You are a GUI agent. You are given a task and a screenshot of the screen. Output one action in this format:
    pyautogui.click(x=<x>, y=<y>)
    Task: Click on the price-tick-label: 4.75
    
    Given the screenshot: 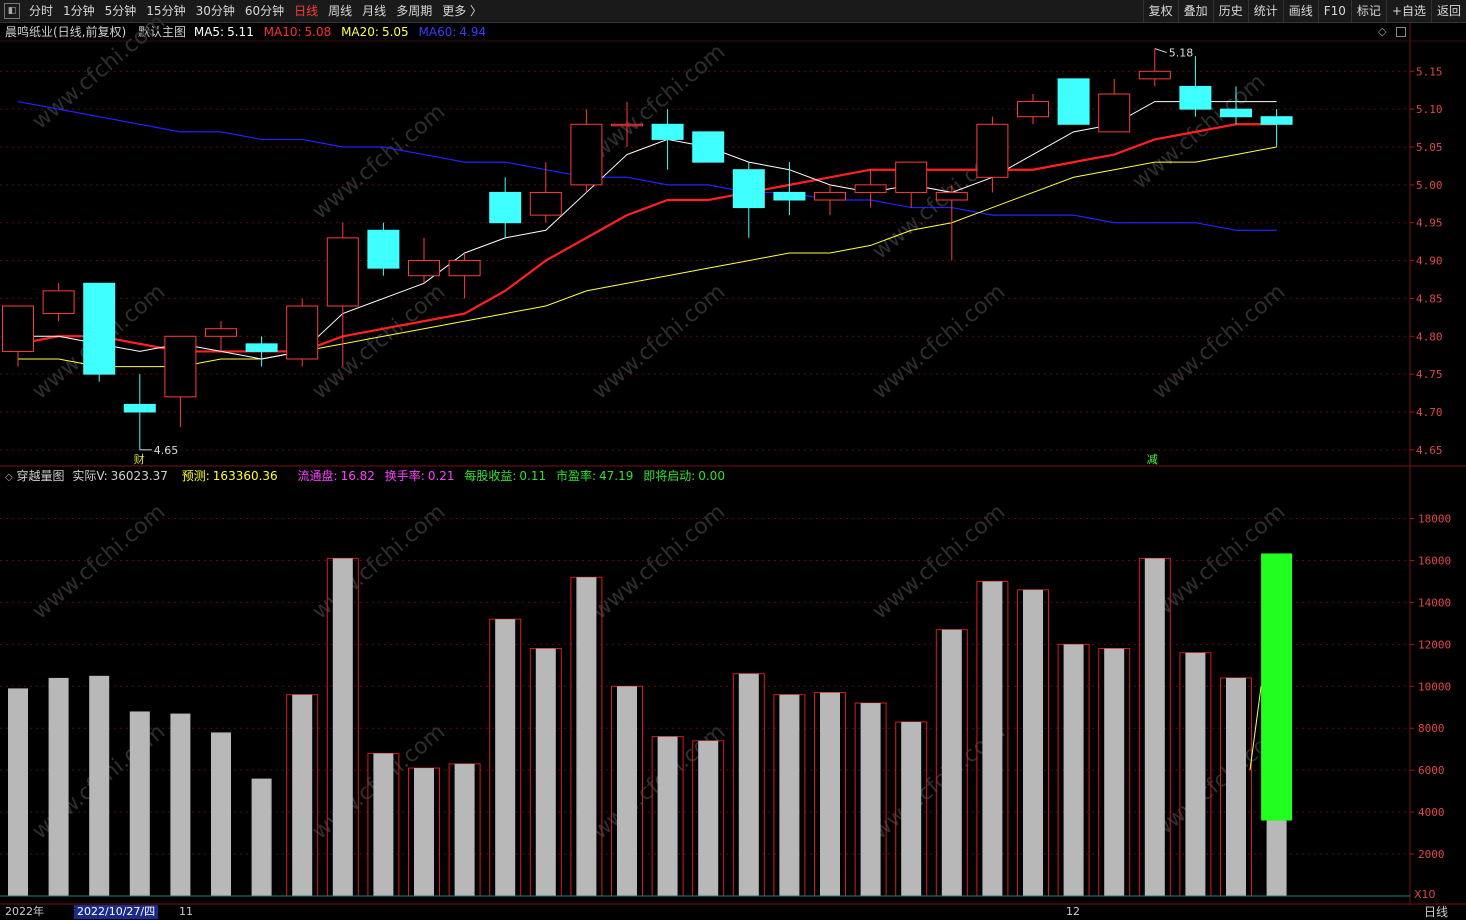 What is the action you would take?
    pyautogui.click(x=1429, y=374)
    